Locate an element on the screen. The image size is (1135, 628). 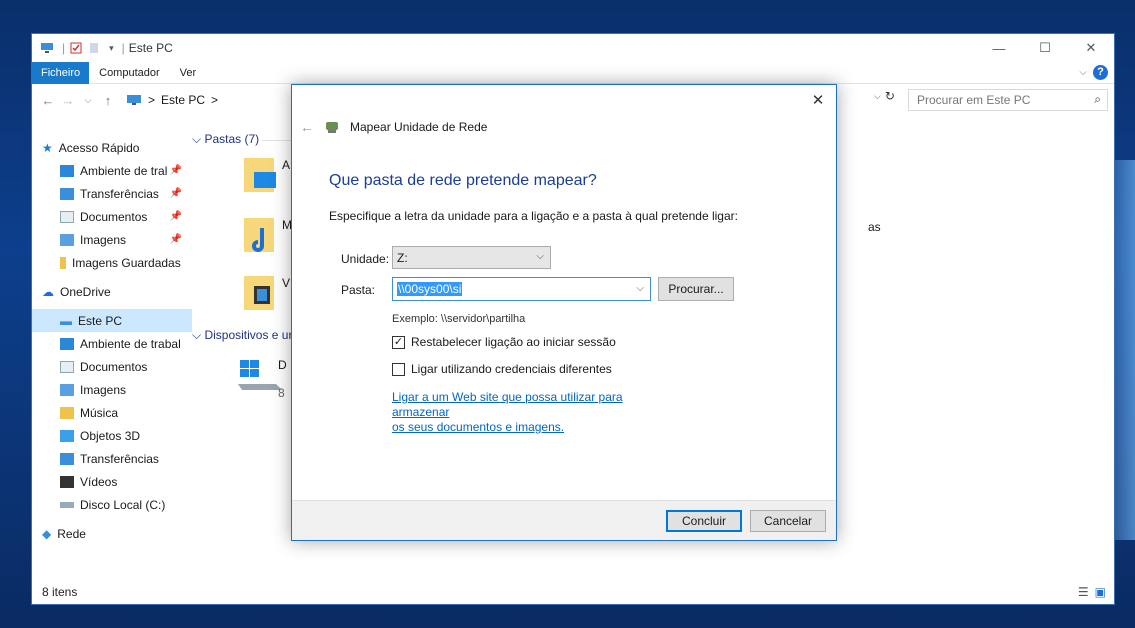
new-folder-icon is located at coordinates (94, 48).